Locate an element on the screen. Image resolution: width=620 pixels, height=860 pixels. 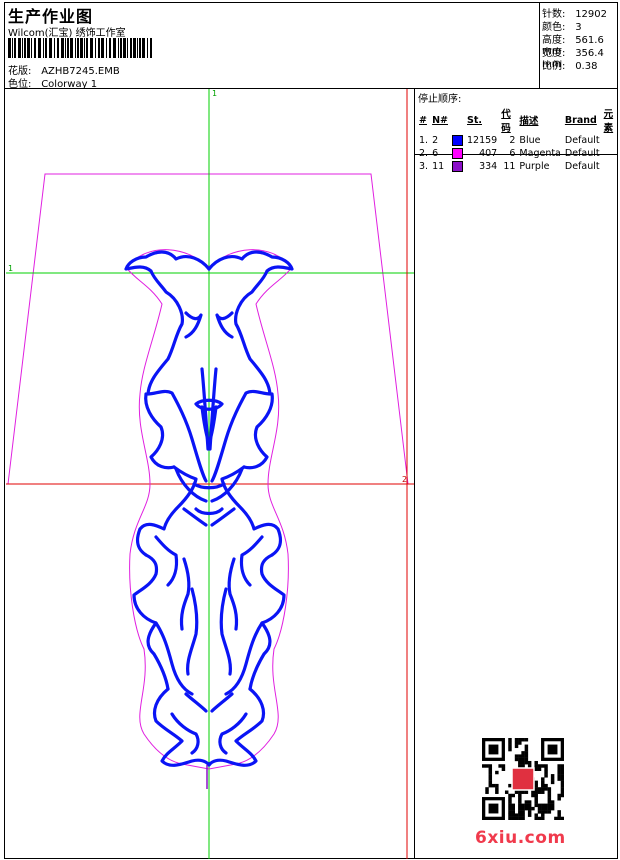
col-needle: N# is located at coordinates (440, 120).